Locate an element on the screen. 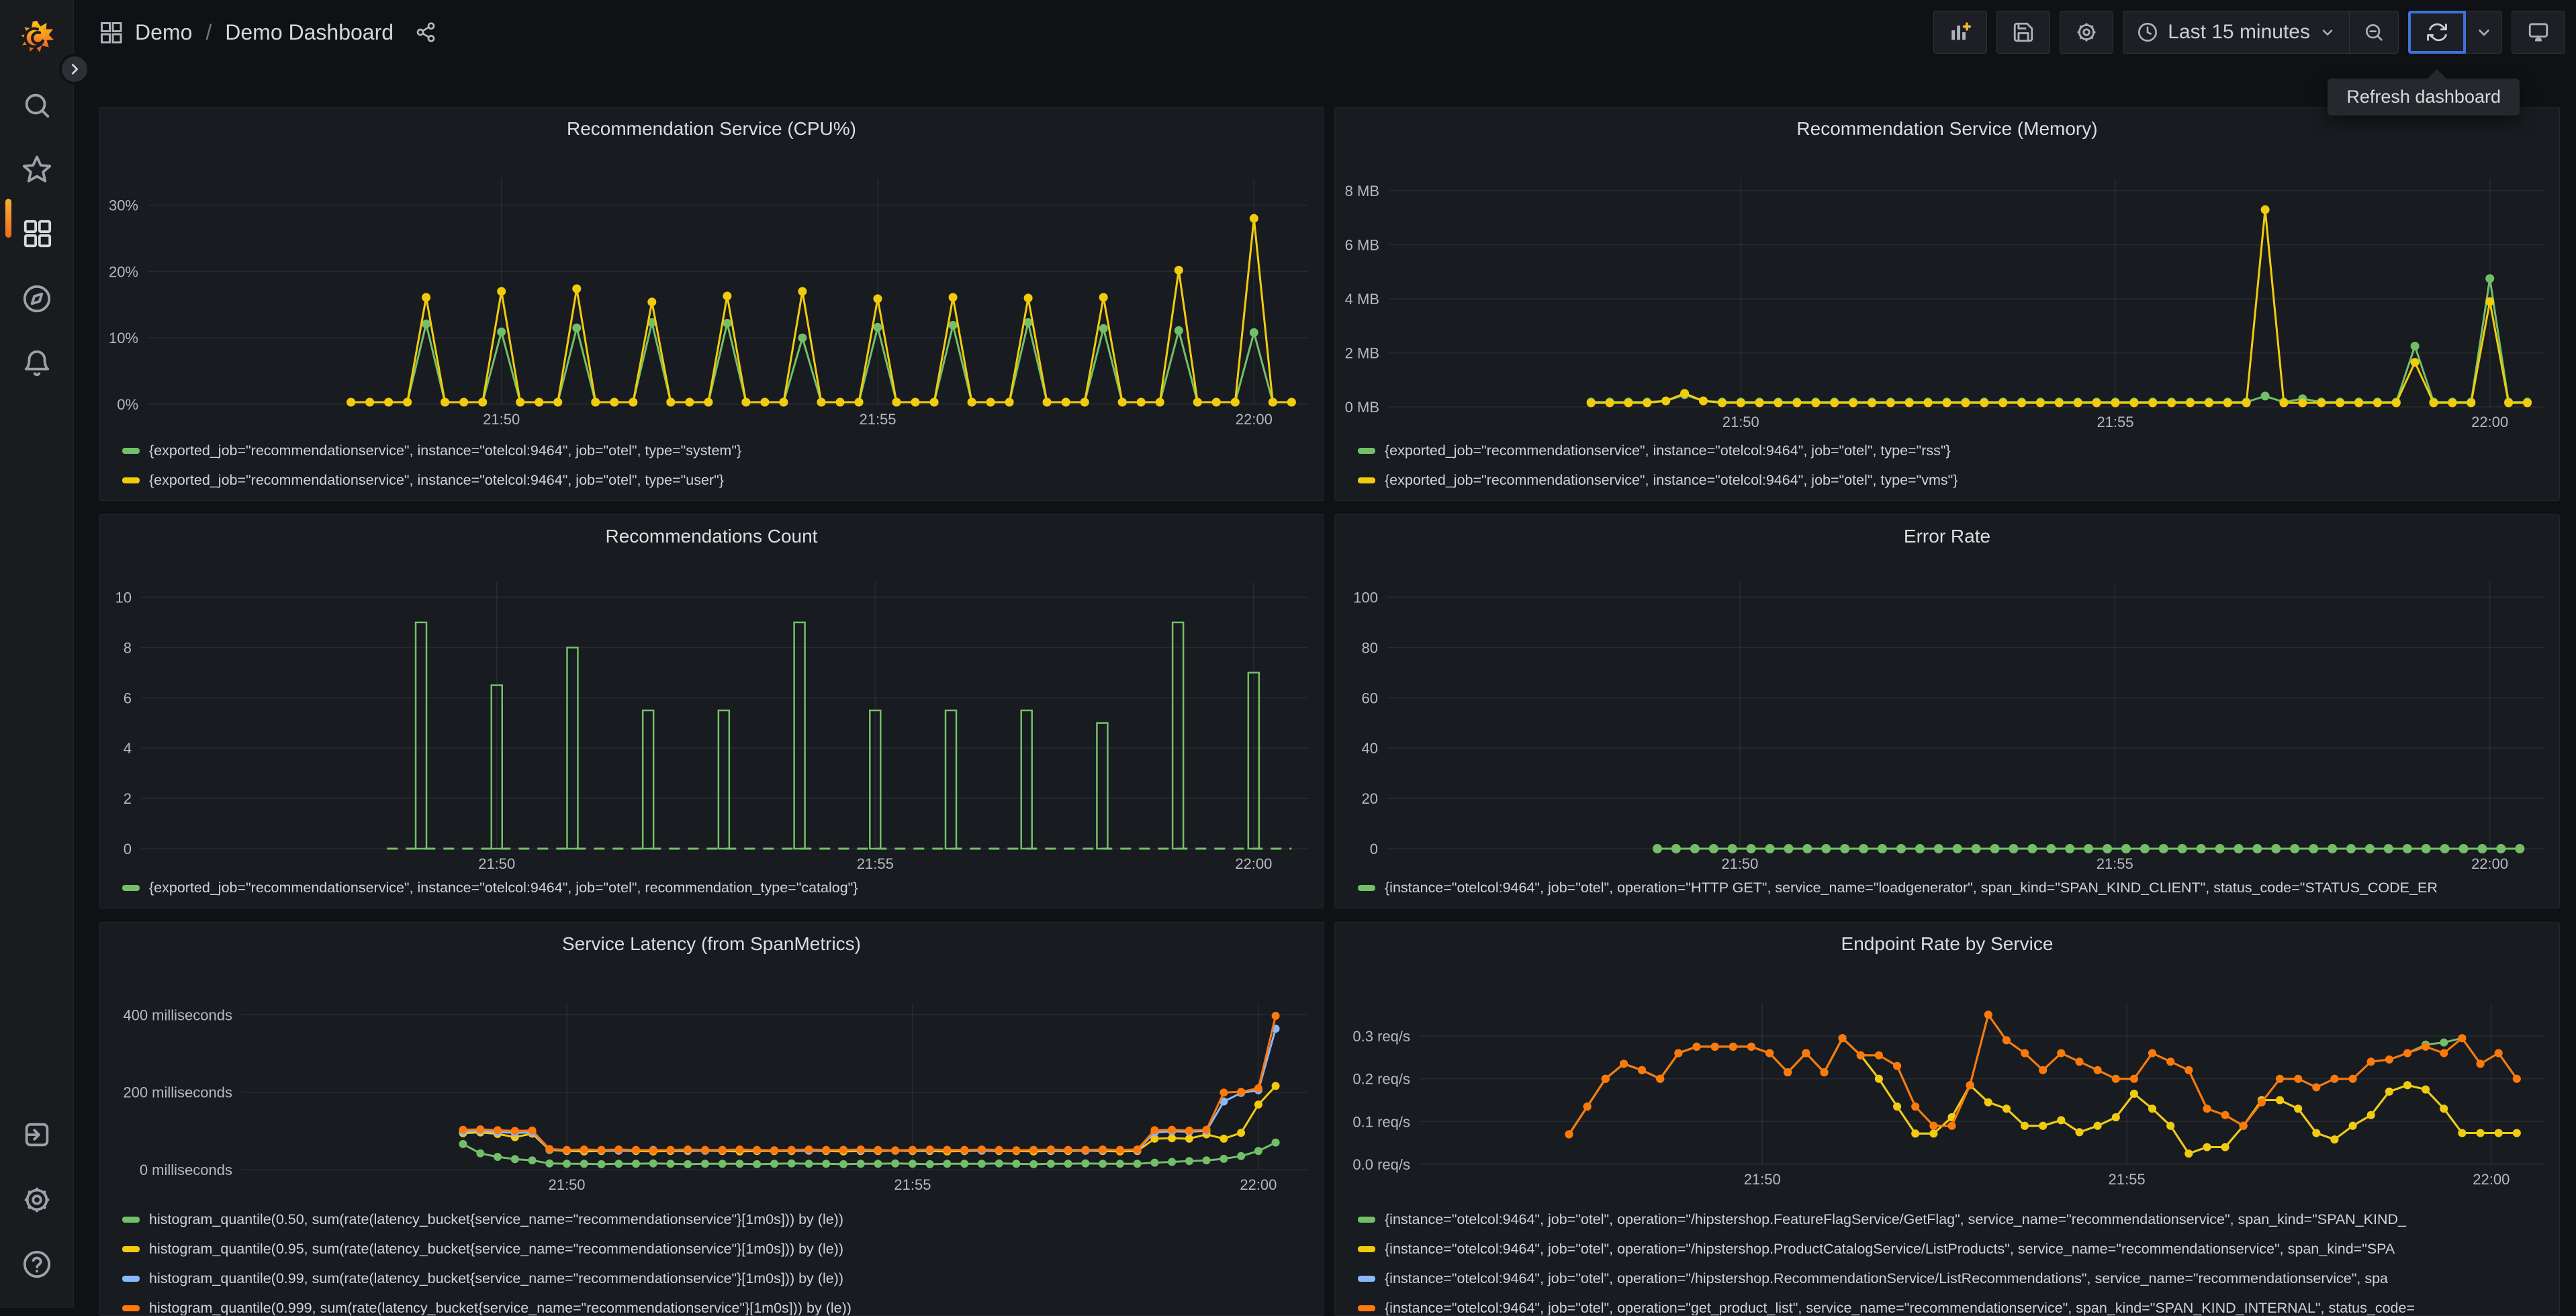 This screenshot has height=1316, width=2576. sidebar-expand-button is located at coordinates (74, 69).